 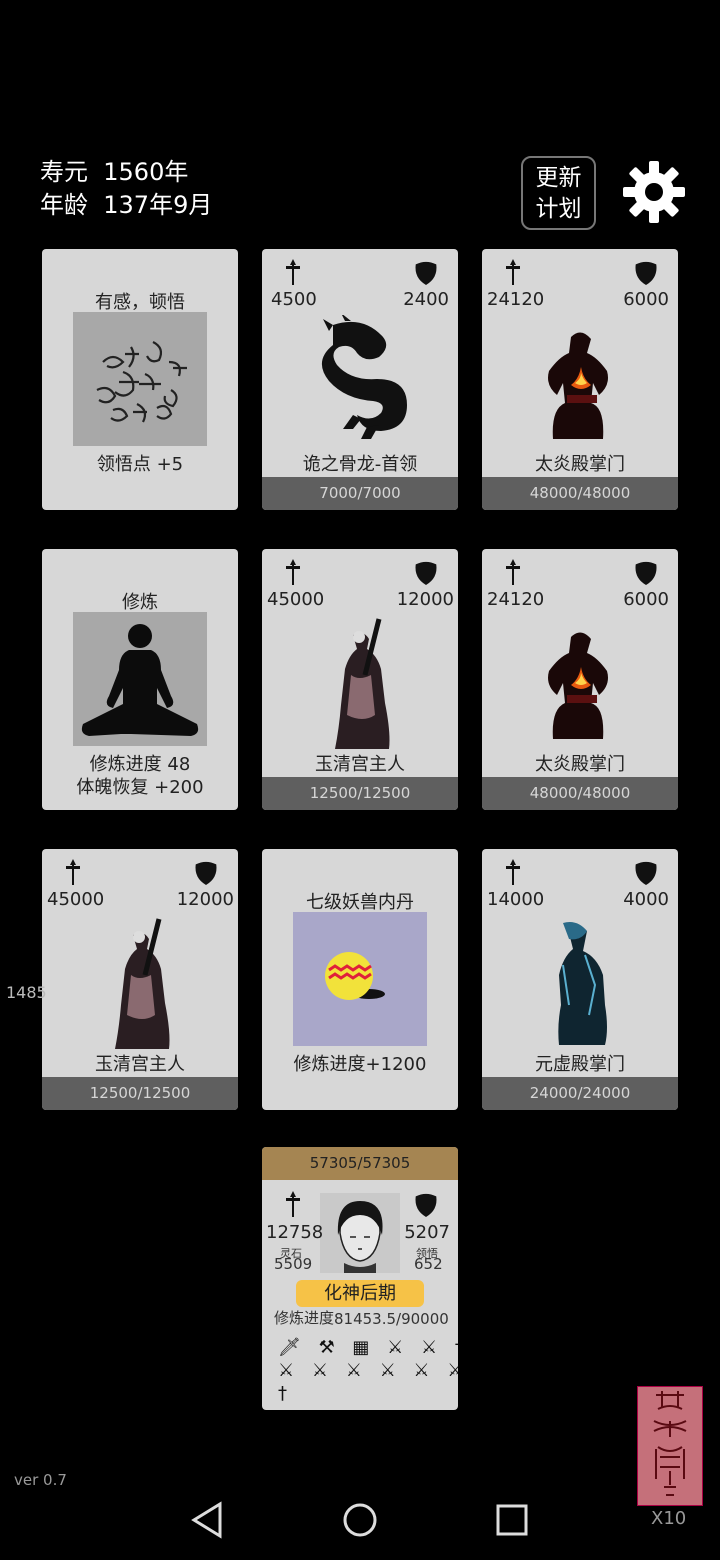 What do you see at coordinates (360, 1233) in the screenshot?
I see `player-portrait` at bounding box center [360, 1233].